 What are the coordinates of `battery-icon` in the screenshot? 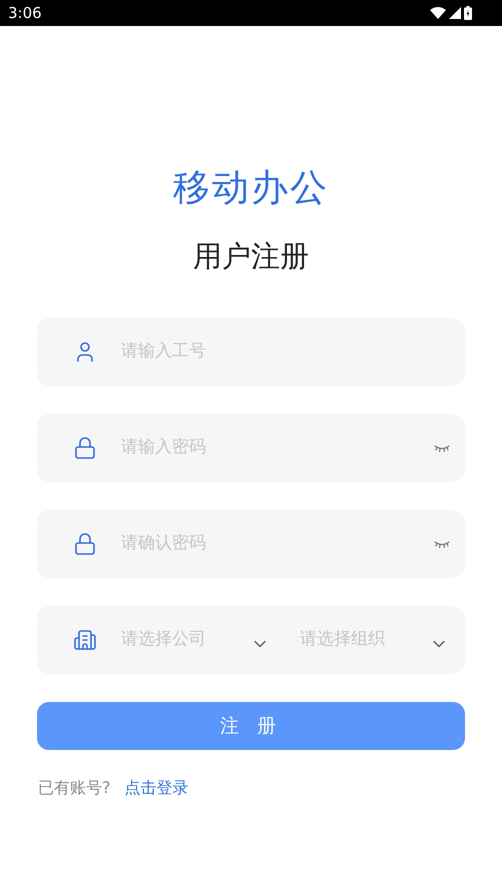 It's located at (468, 13).